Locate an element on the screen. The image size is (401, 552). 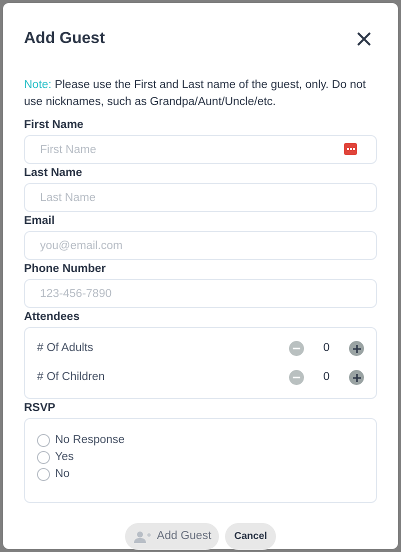
radio-option: No Response is located at coordinates (200, 440).